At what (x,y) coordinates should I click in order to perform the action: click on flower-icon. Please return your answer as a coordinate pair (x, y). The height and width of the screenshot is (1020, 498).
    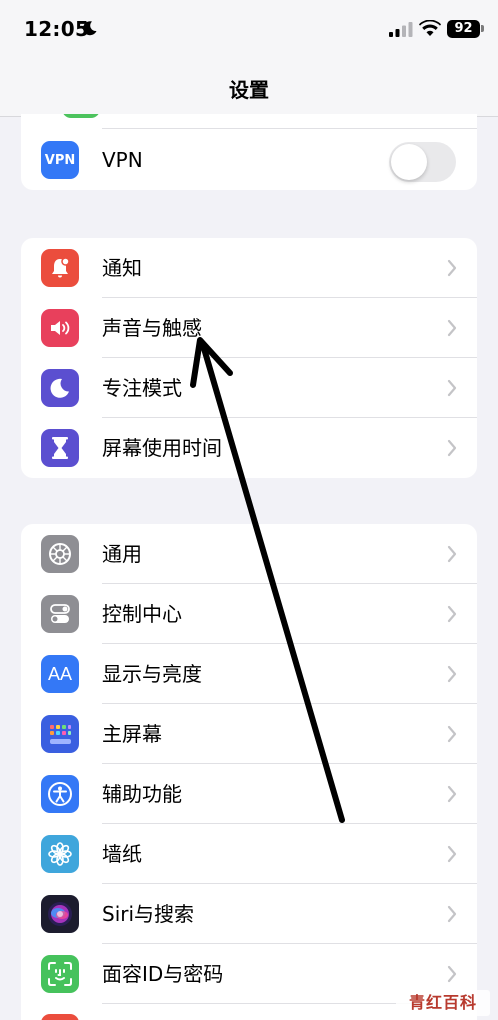
    Looking at the image, I should click on (60, 854).